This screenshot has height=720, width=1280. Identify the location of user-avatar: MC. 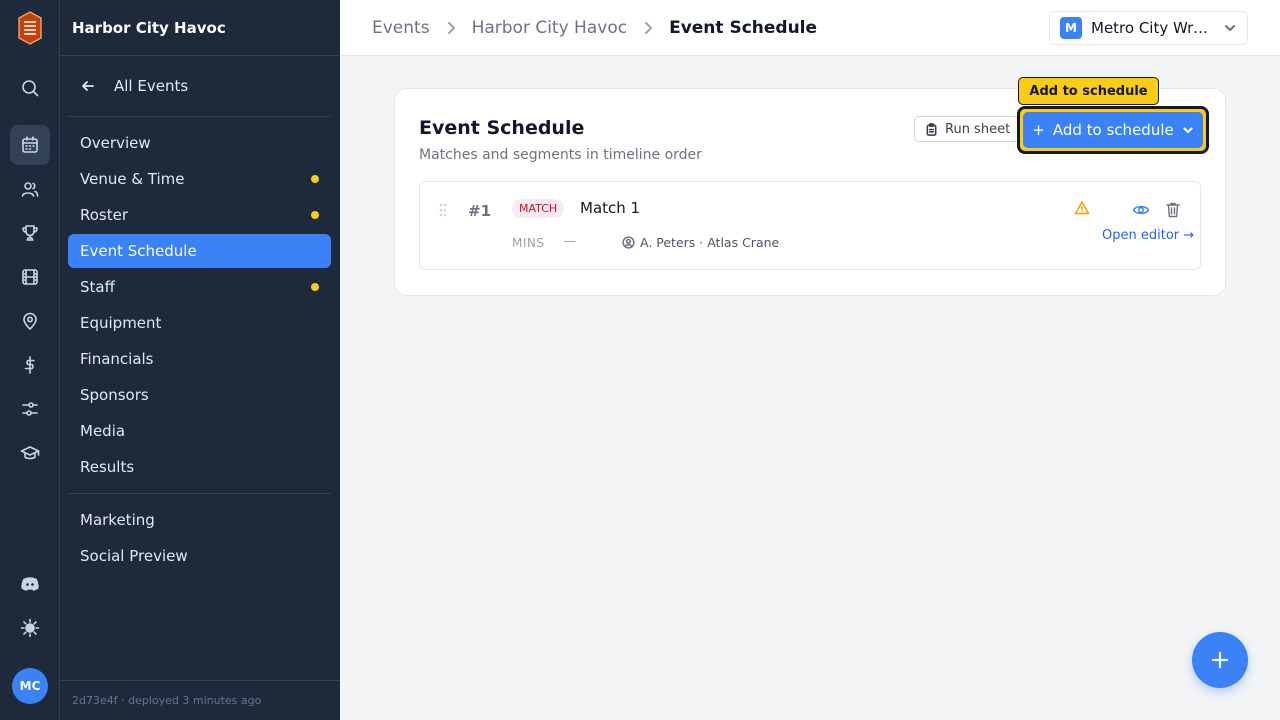
(30, 686).